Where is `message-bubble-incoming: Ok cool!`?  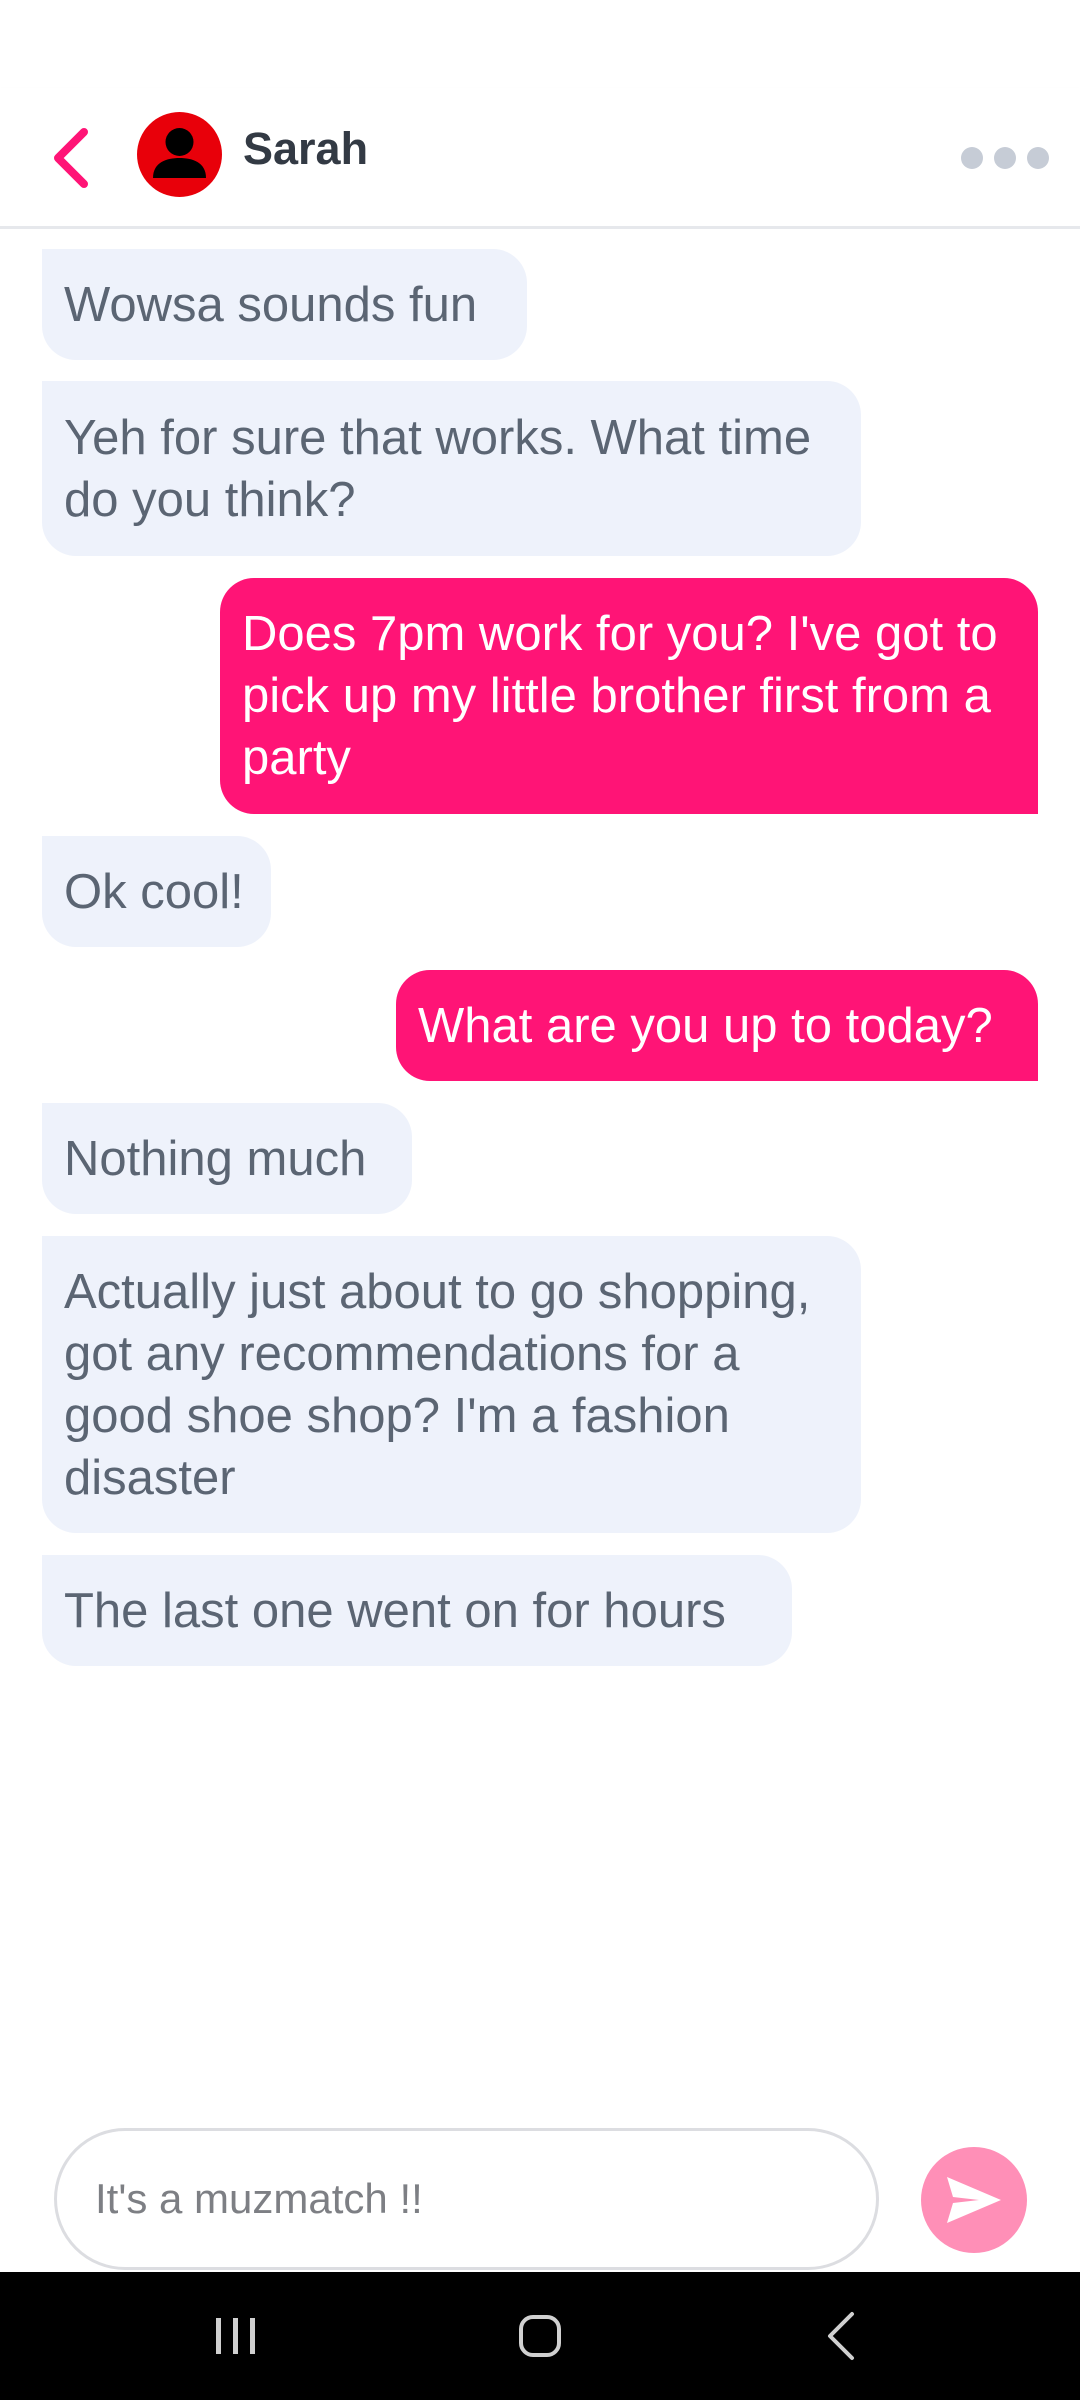
message-bubble-incoming: Ok cool! is located at coordinates (156, 891).